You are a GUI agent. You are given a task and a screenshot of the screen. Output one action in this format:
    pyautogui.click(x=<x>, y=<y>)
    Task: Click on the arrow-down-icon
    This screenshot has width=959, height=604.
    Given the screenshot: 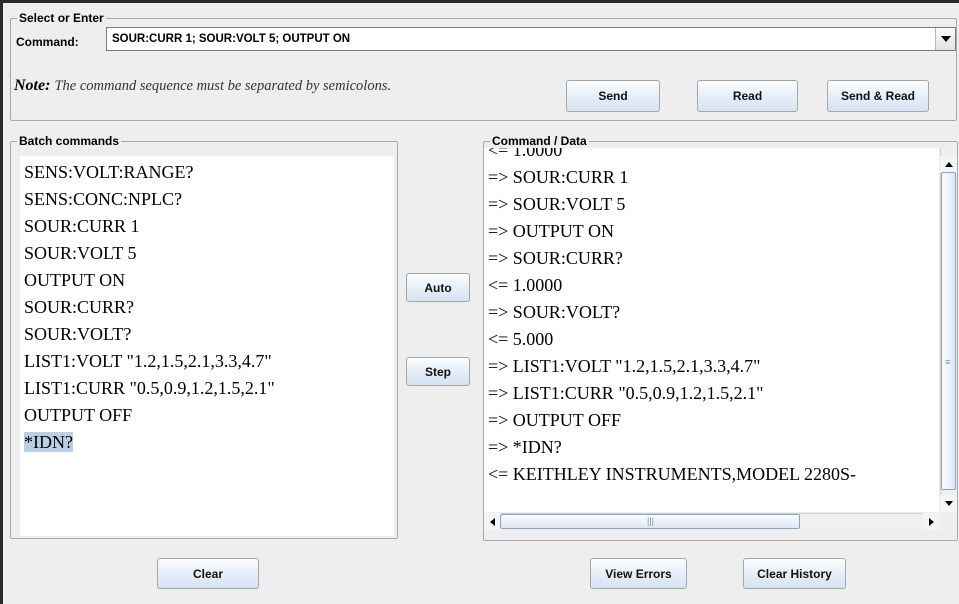 What is the action you would take?
    pyautogui.click(x=948, y=503)
    